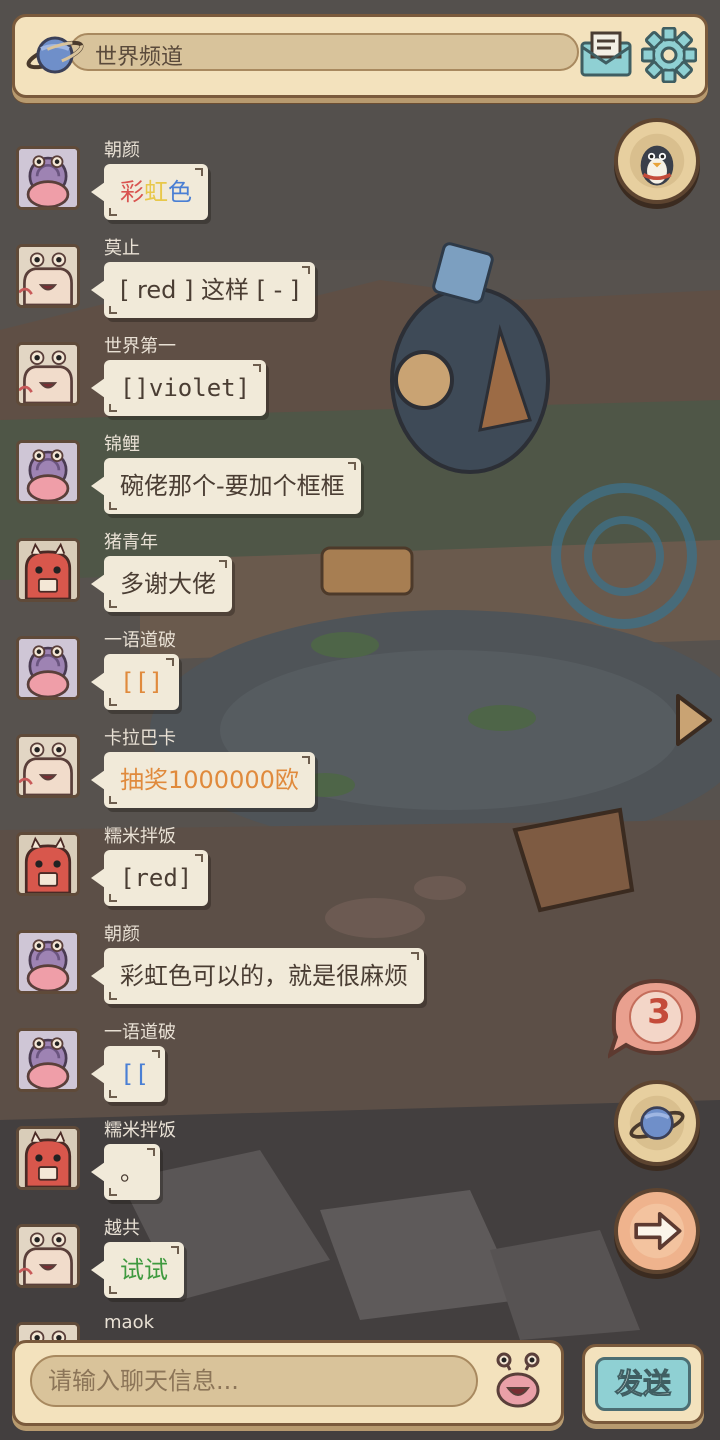 The image size is (720, 1440). Describe the element at coordinates (669, 55) in the screenshot. I see `gear-icon` at that location.